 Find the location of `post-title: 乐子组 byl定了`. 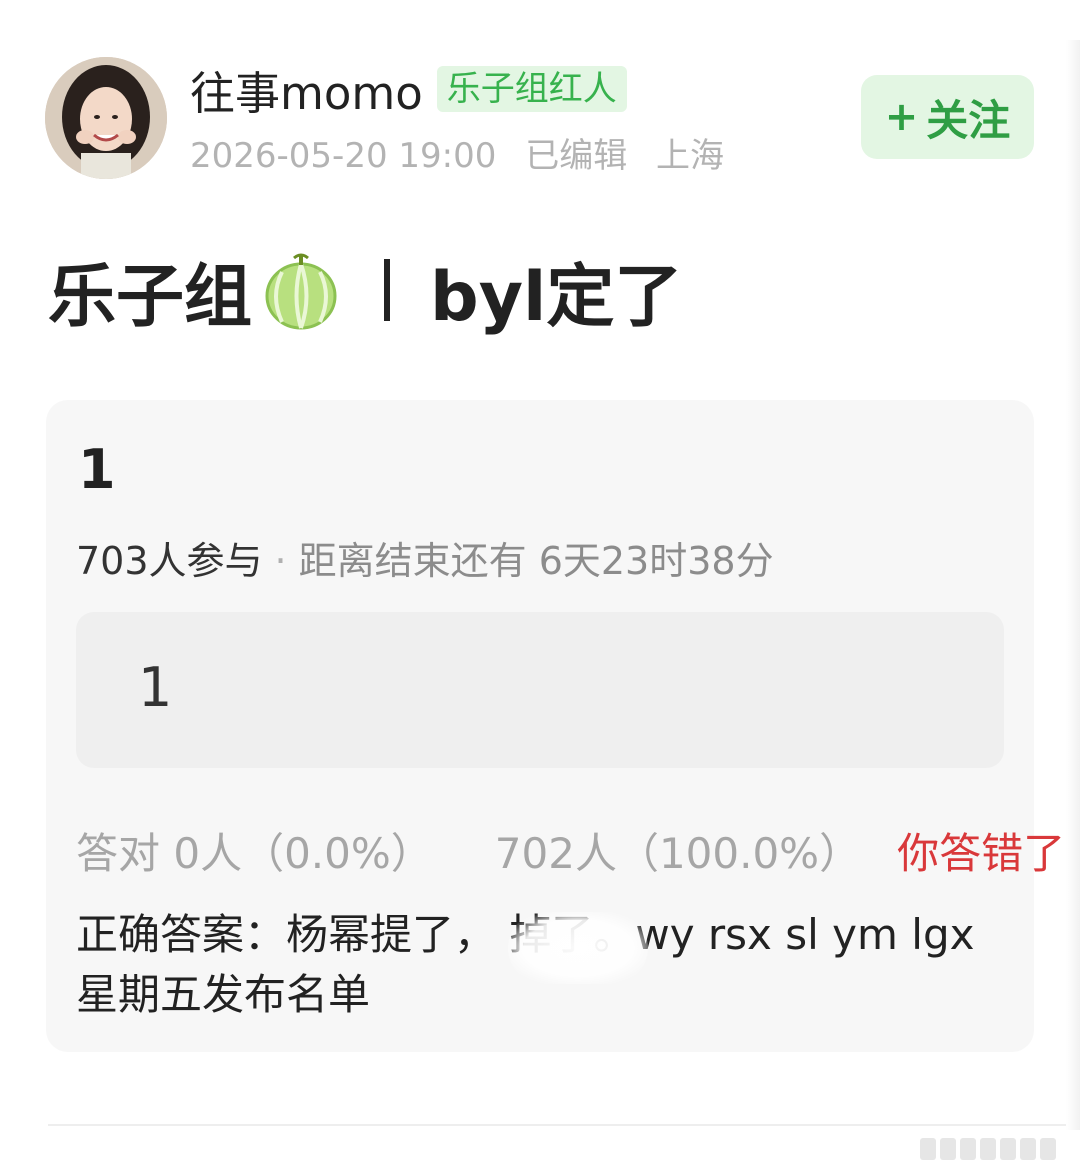

post-title: 乐子组 byl定了 is located at coordinates (365, 291).